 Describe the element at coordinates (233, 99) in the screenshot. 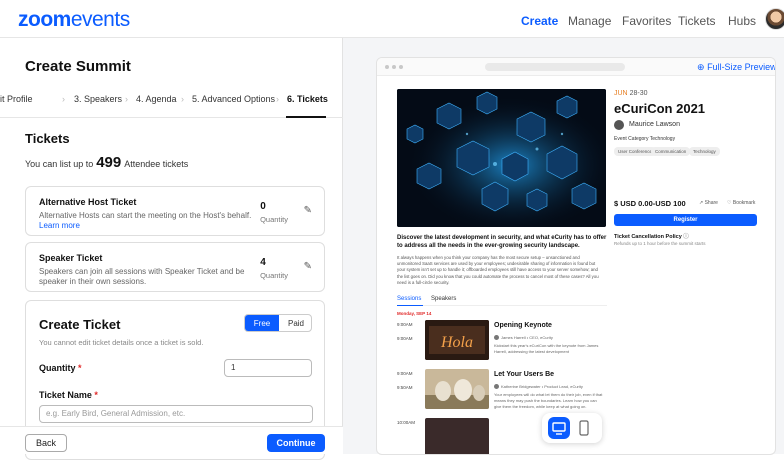

I see `step-advanced-options: 5. Advanced Options` at that location.